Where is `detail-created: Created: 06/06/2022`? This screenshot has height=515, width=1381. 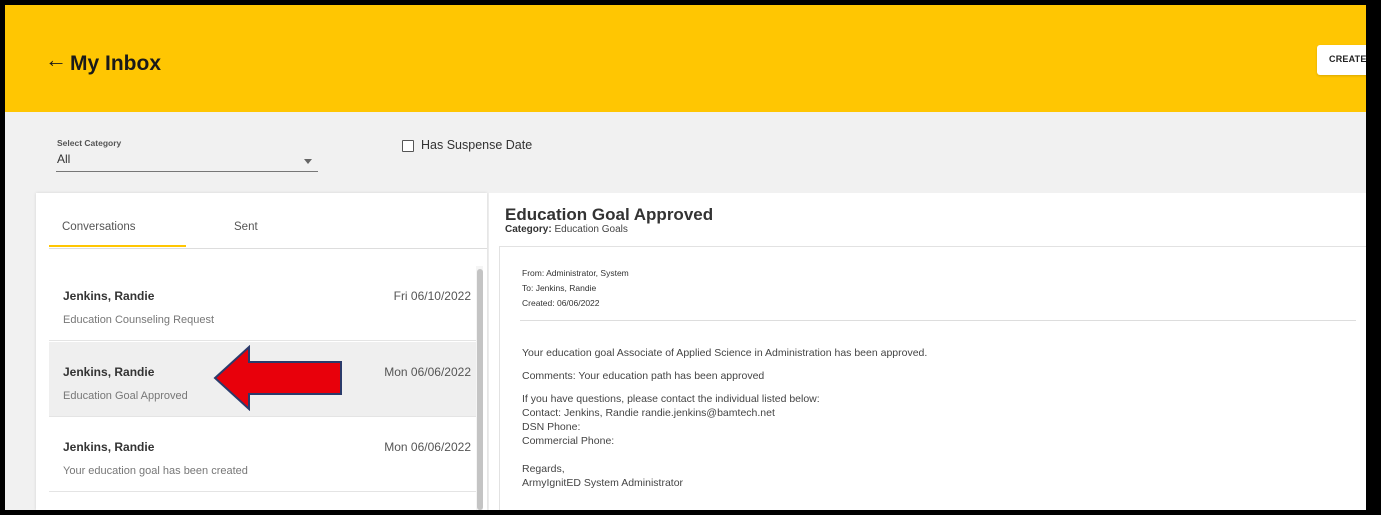 detail-created: Created: 06/06/2022 is located at coordinates (561, 303).